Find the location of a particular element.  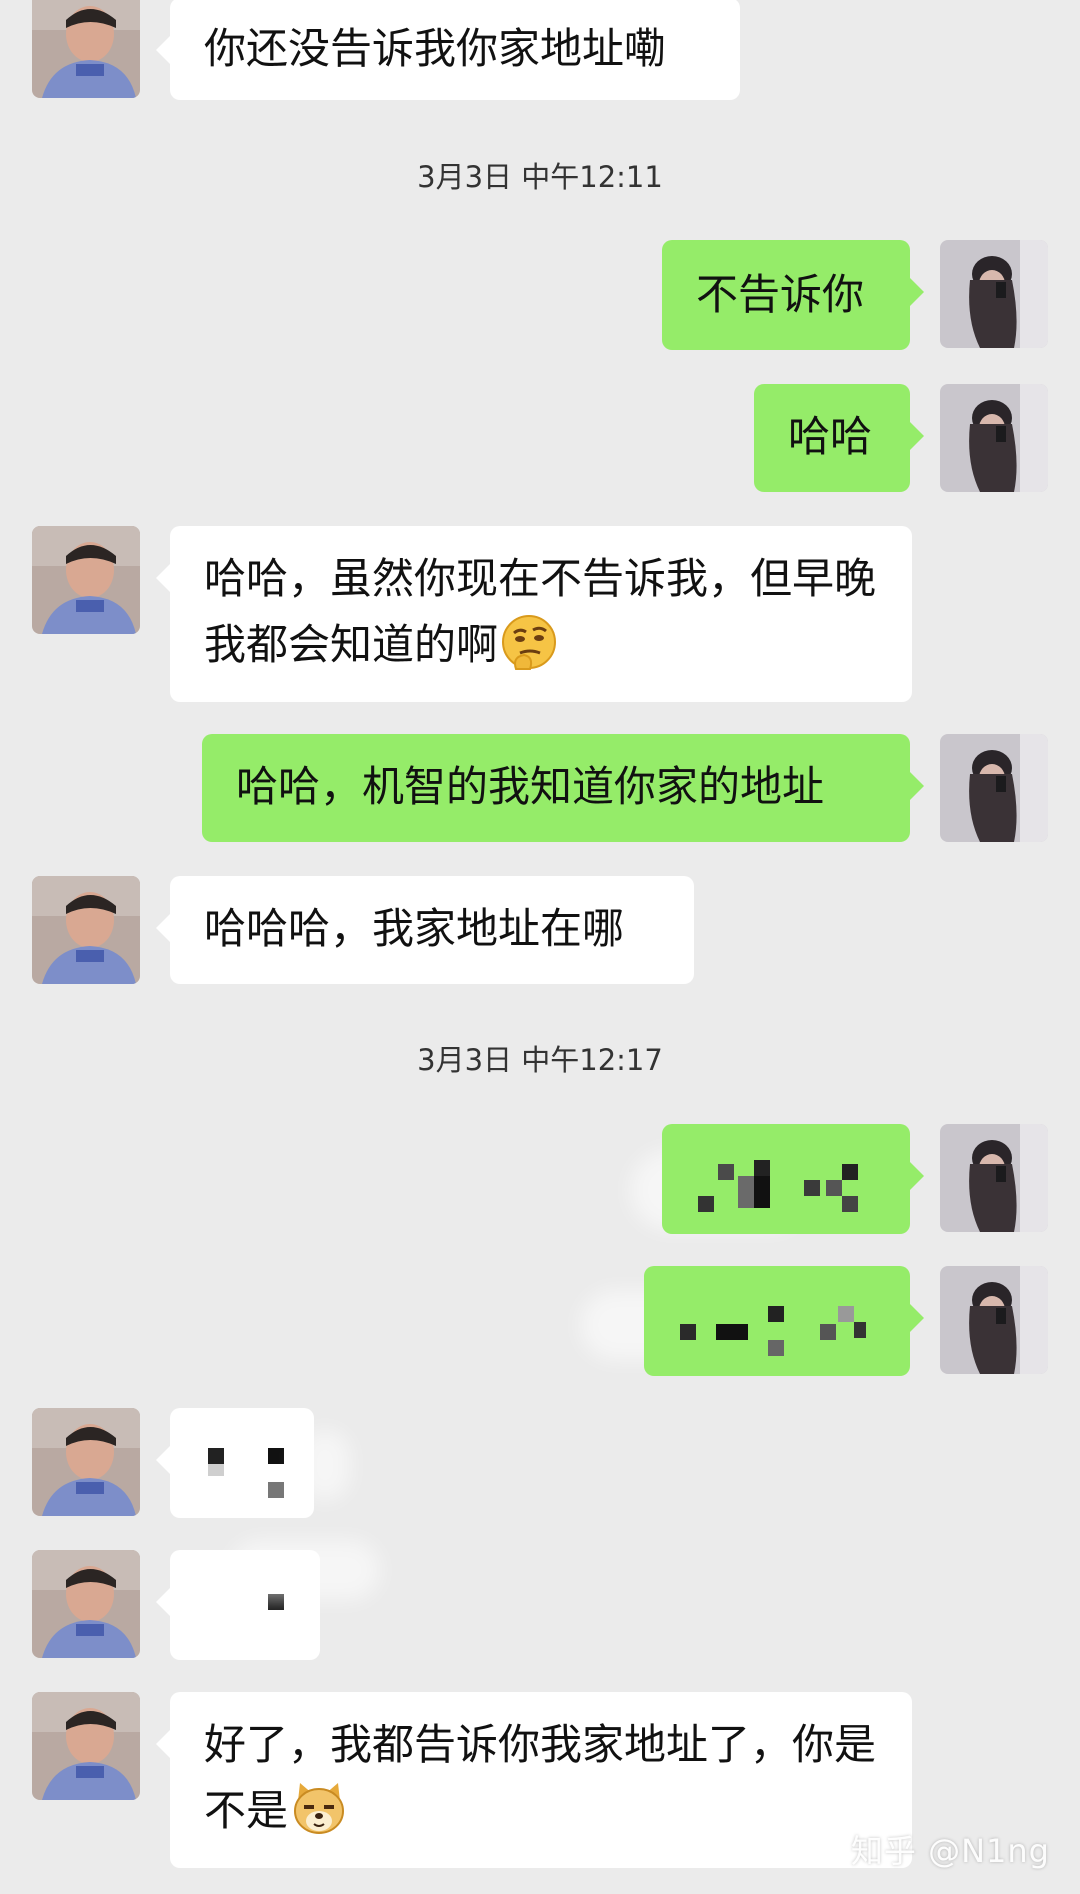

message-timestamp: 3月3日 中午12:17 is located at coordinates (540, 1060).